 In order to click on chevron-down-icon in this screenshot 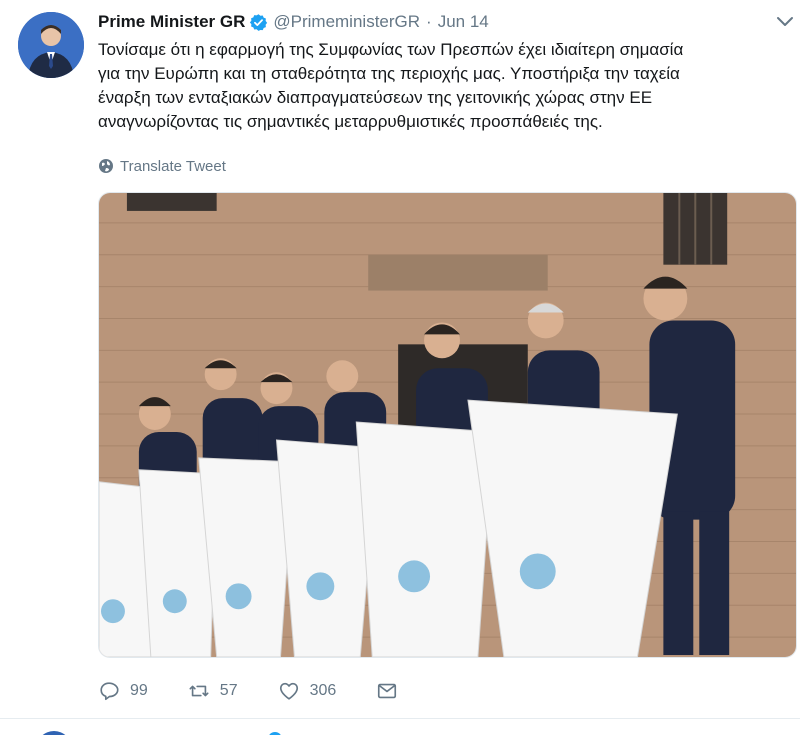, I will do `click(785, 22)`.